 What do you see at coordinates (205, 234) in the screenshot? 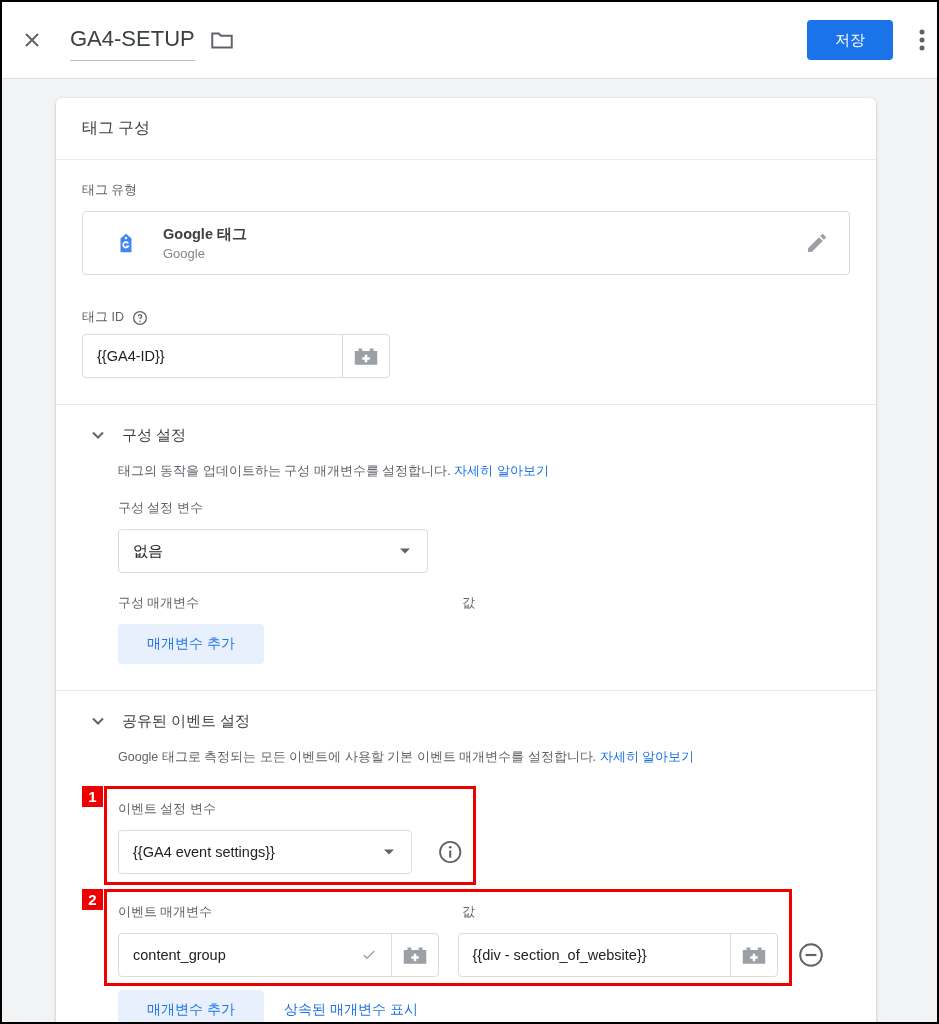
I see `tag-type-name: Google 태그` at bounding box center [205, 234].